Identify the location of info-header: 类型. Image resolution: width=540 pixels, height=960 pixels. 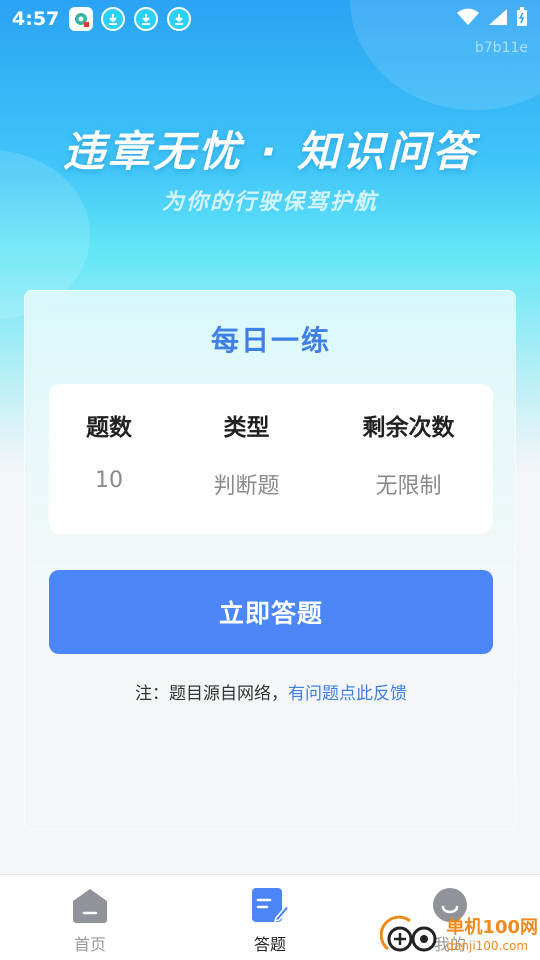
(246, 428).